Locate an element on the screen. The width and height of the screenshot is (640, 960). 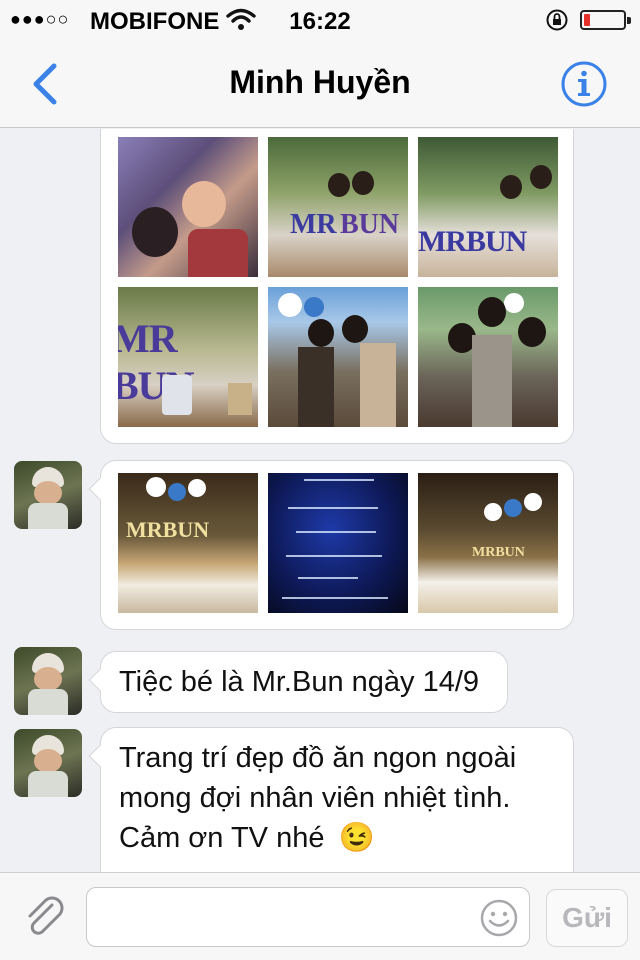
send-button: Gửi is located at coordinates (587, 918).